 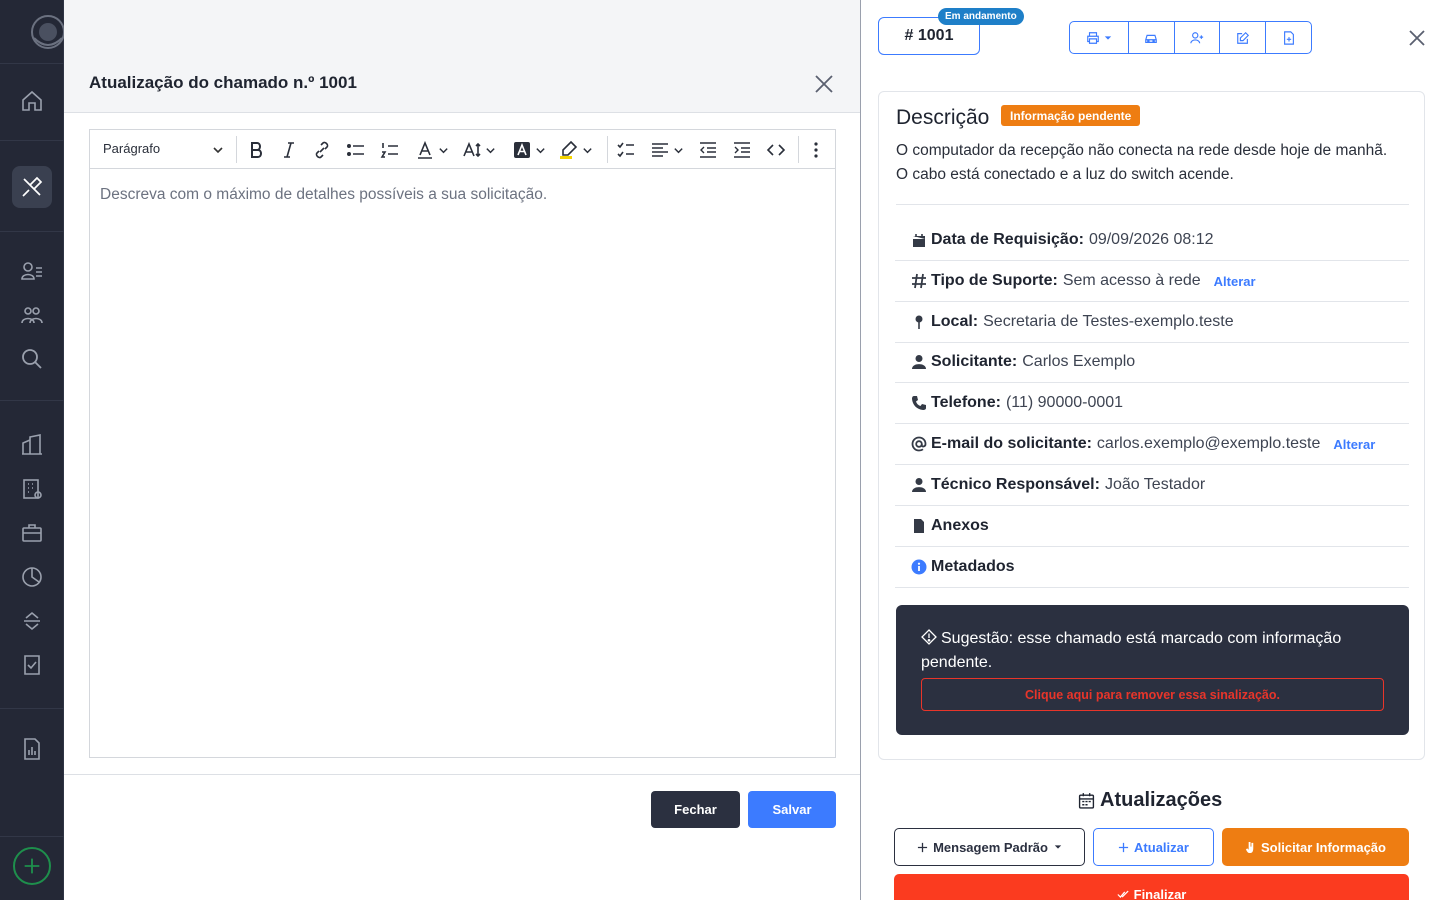 I want to click on info-row-request-date: Data de Requisição: 09/09/2026 08:12, so click(x=1152, y=240).